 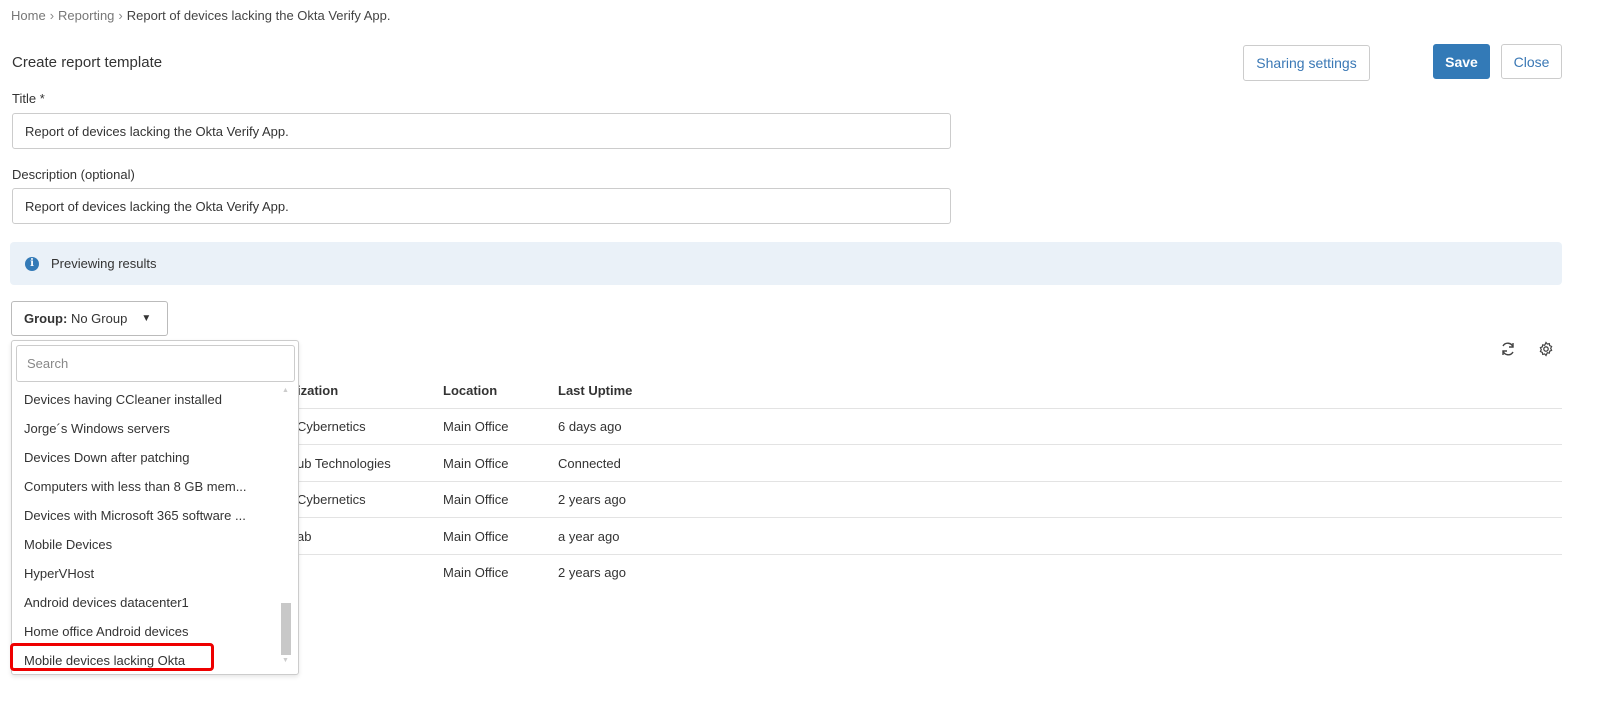 I want to click on page-title: Create report template, so click(x=87, y=62).